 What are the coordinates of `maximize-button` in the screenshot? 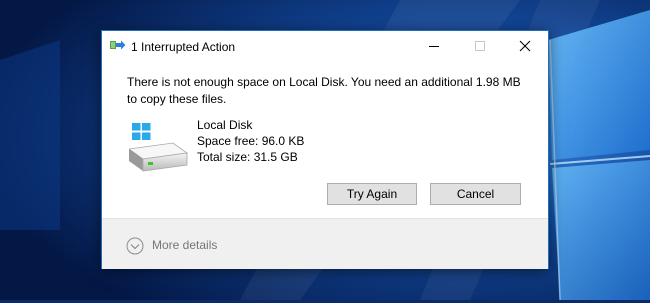 It's located at (480, 46).